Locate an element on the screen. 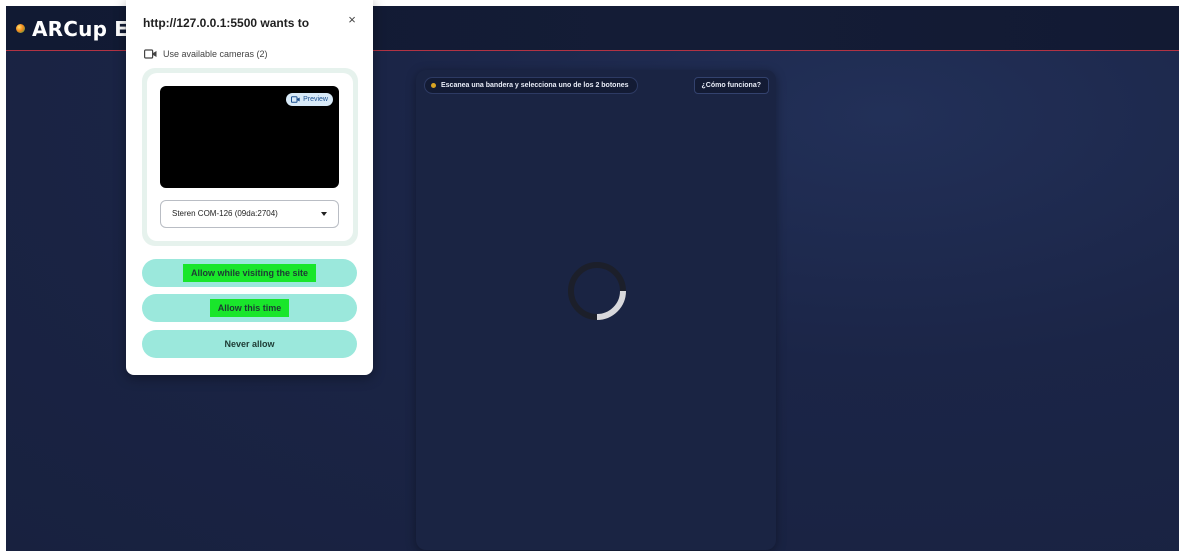 This screenshot has height=551, width=1179. allow-this-time-label: Allow this time is located at coordinates (249, 308).